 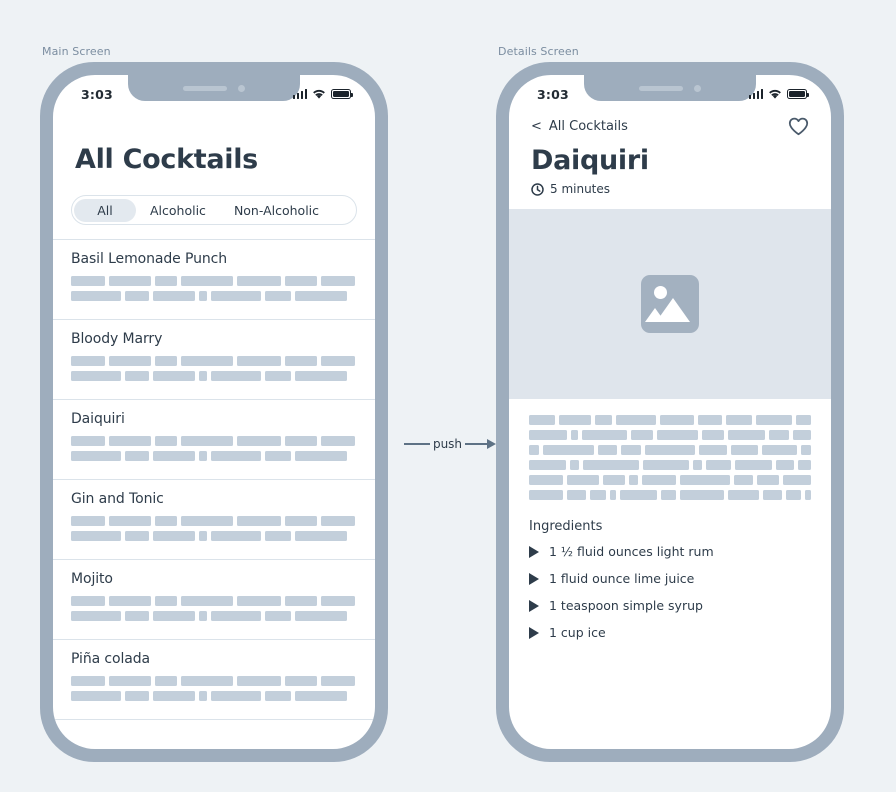 I want to click on status-bar-details: 3:03, so click(x=670, y=92).